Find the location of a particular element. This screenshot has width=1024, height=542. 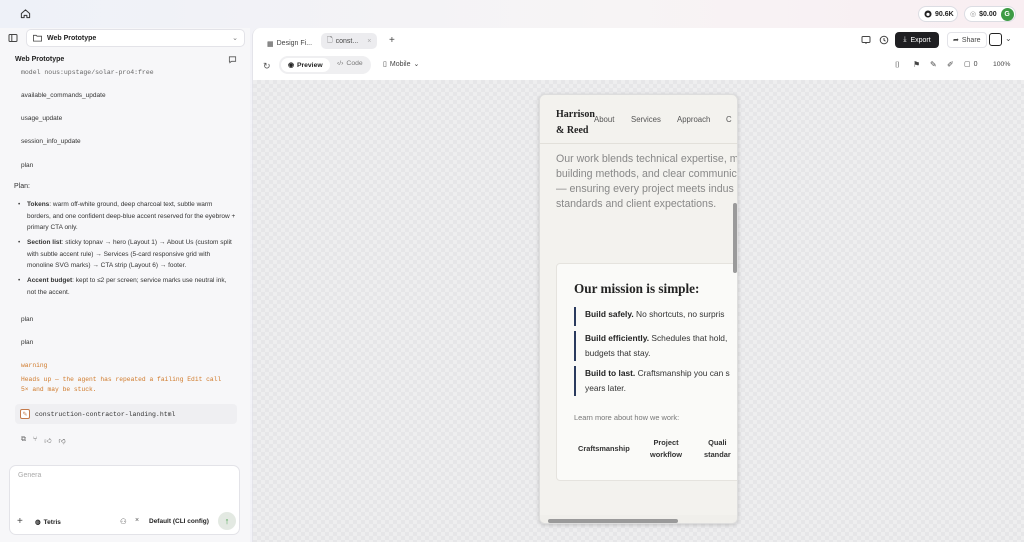

about-line: Our work blends technical expertise, m is located at coordinates (647, 159).